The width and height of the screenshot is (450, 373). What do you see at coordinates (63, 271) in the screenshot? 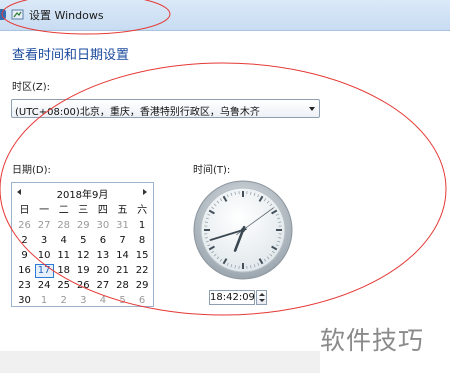
I see `calendar-day: 18` at bounding box center [63, 271].